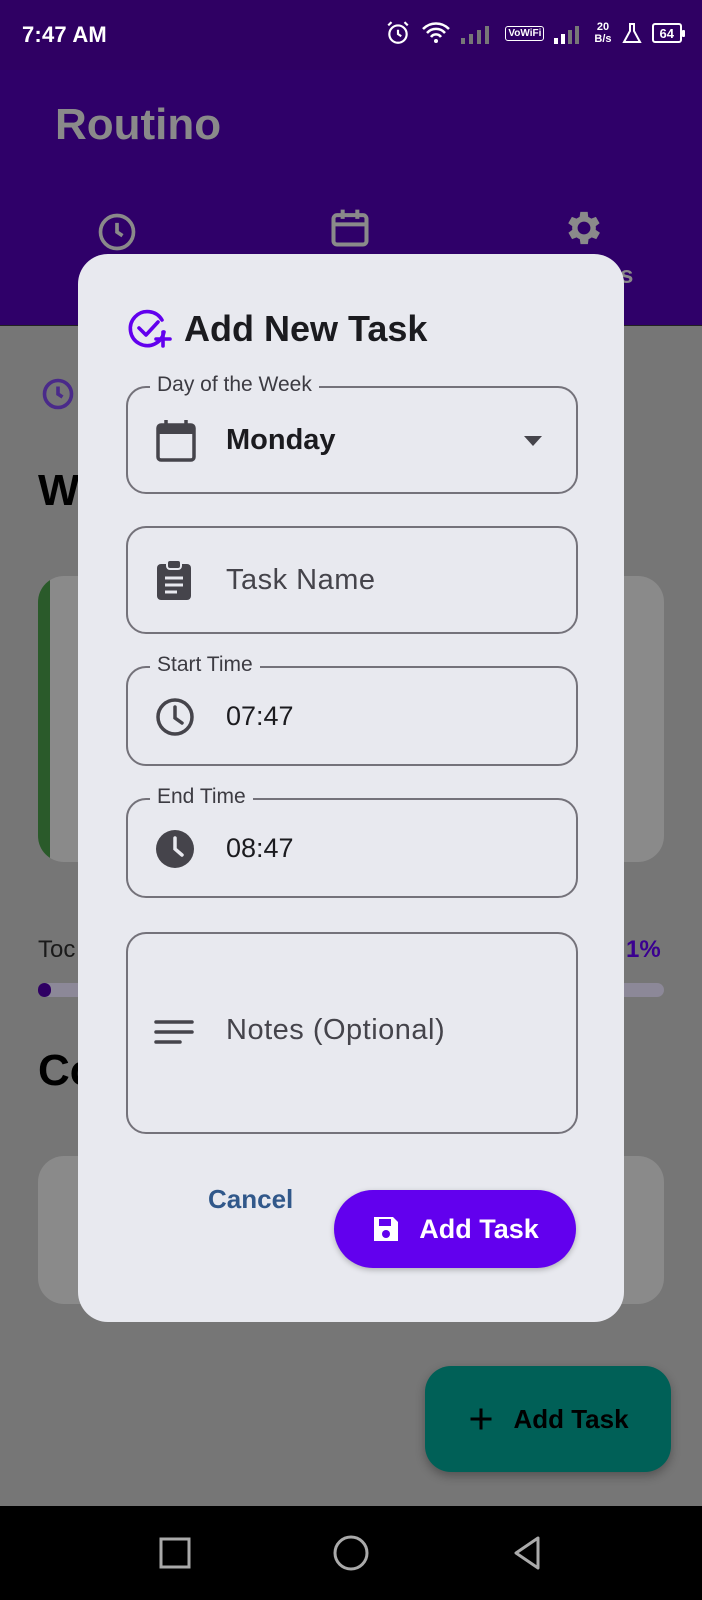 Image resolution: width=702 pixels, height=1600 pixels. What do you see at coordinates (175, 849) in the screenshot?
I see `clock-filled-icon` at bounding box center [175, 849].